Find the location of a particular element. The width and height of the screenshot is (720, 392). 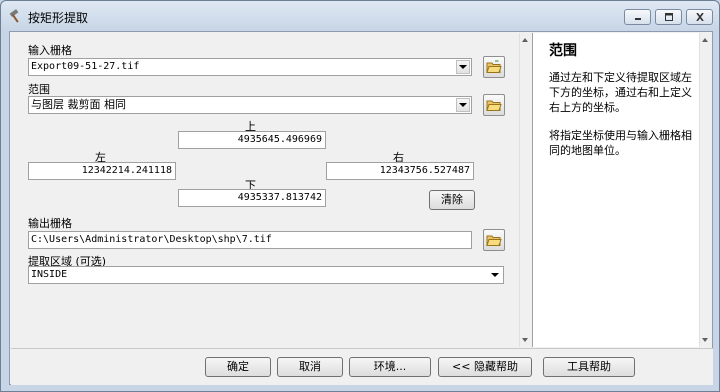

right-coordinate-value: 12343756.527487 is located at coordinates (424, 170).